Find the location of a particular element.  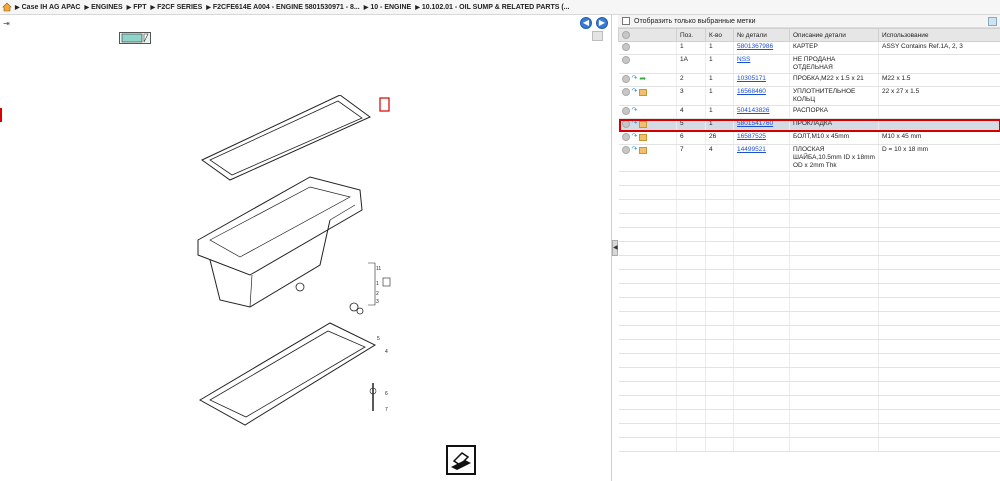

column-header-pos: Поз. is located at coordinates (691, 35).